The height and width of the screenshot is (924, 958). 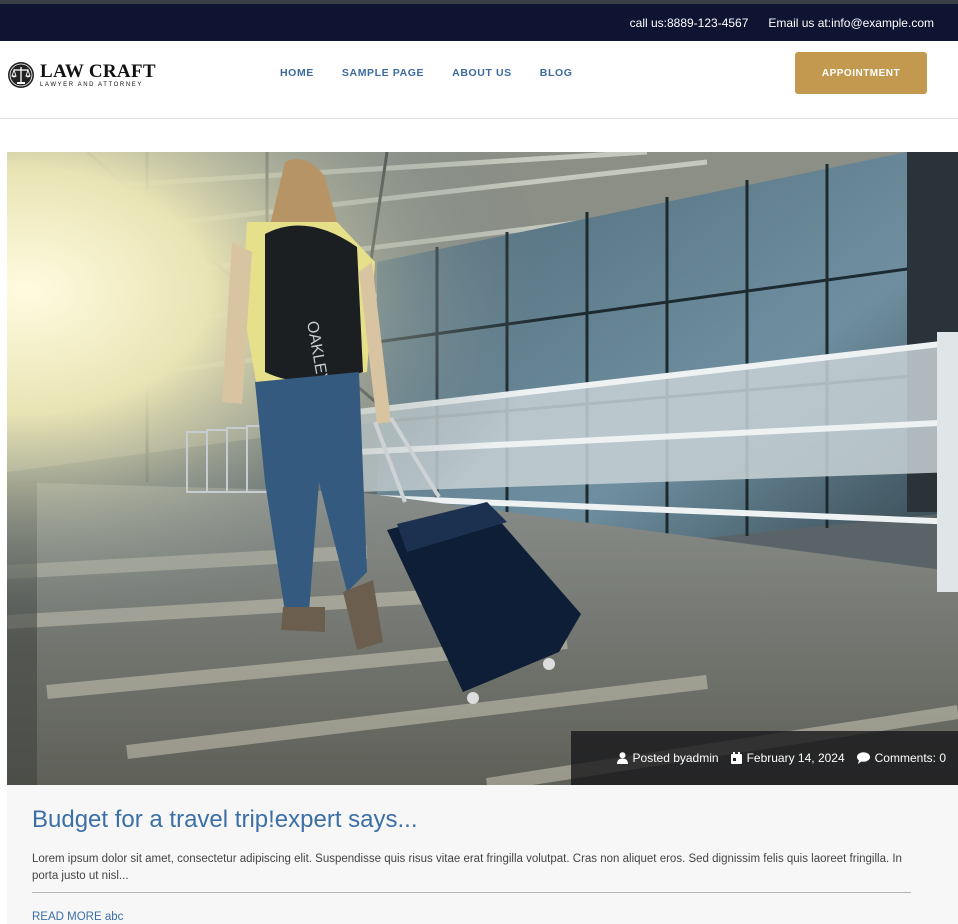 What do you see at coordinates (471, 892) in the screenshot?
I see `post-divider` at bounding box center [471, 892].